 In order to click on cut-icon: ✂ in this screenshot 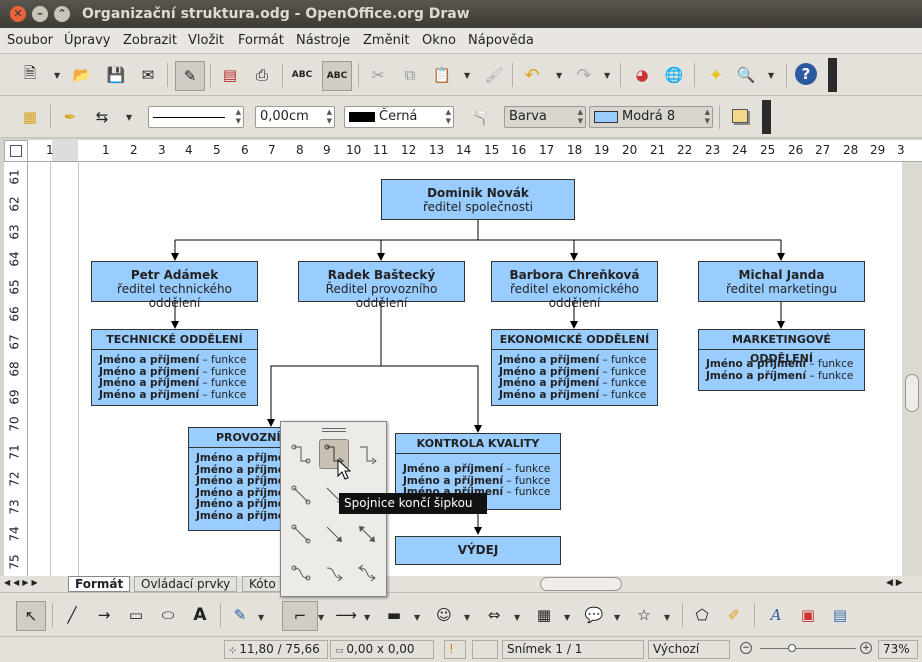, I will do `click(378, 75)`.